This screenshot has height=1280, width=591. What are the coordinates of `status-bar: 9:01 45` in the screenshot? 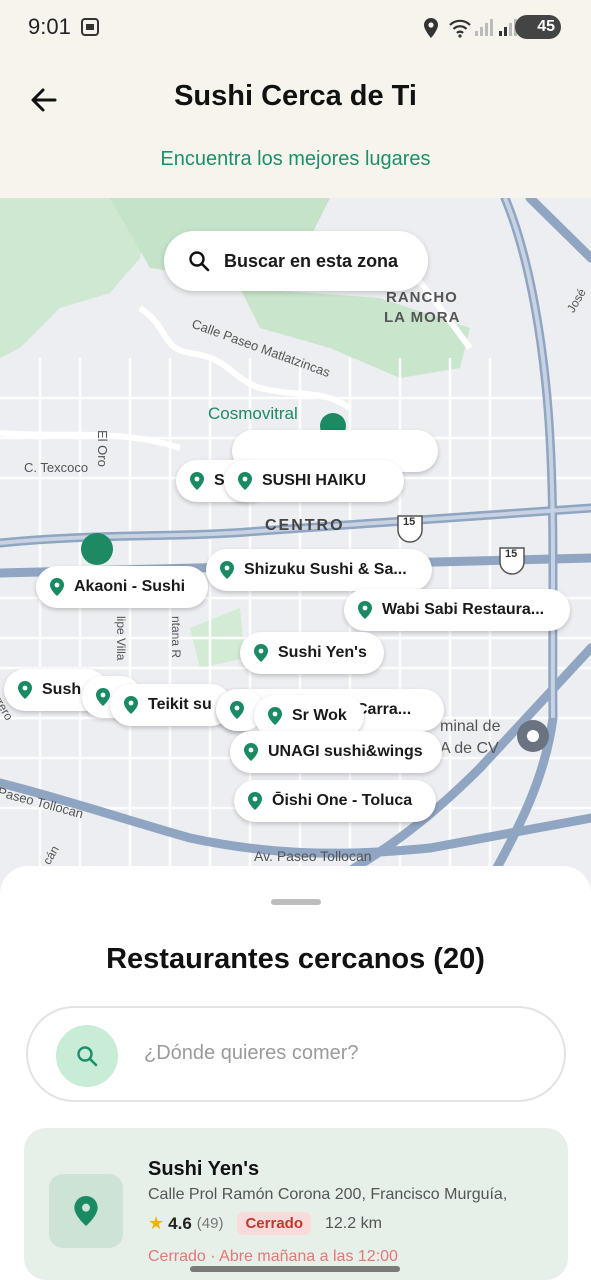 It's located at (295, 28).